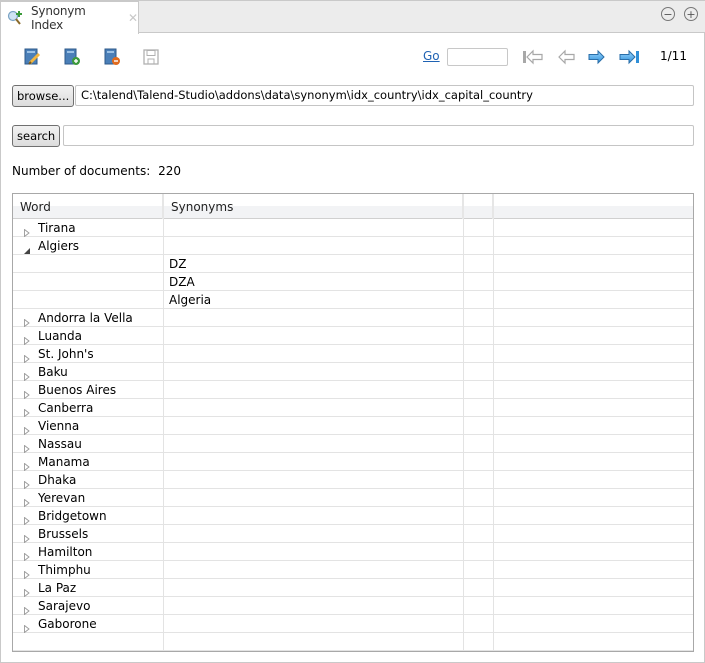  What do you see at coordinates (353, 318) in the screenshot?
I see `table-row: Andorra la Vella` at bounding box center [353, 318].